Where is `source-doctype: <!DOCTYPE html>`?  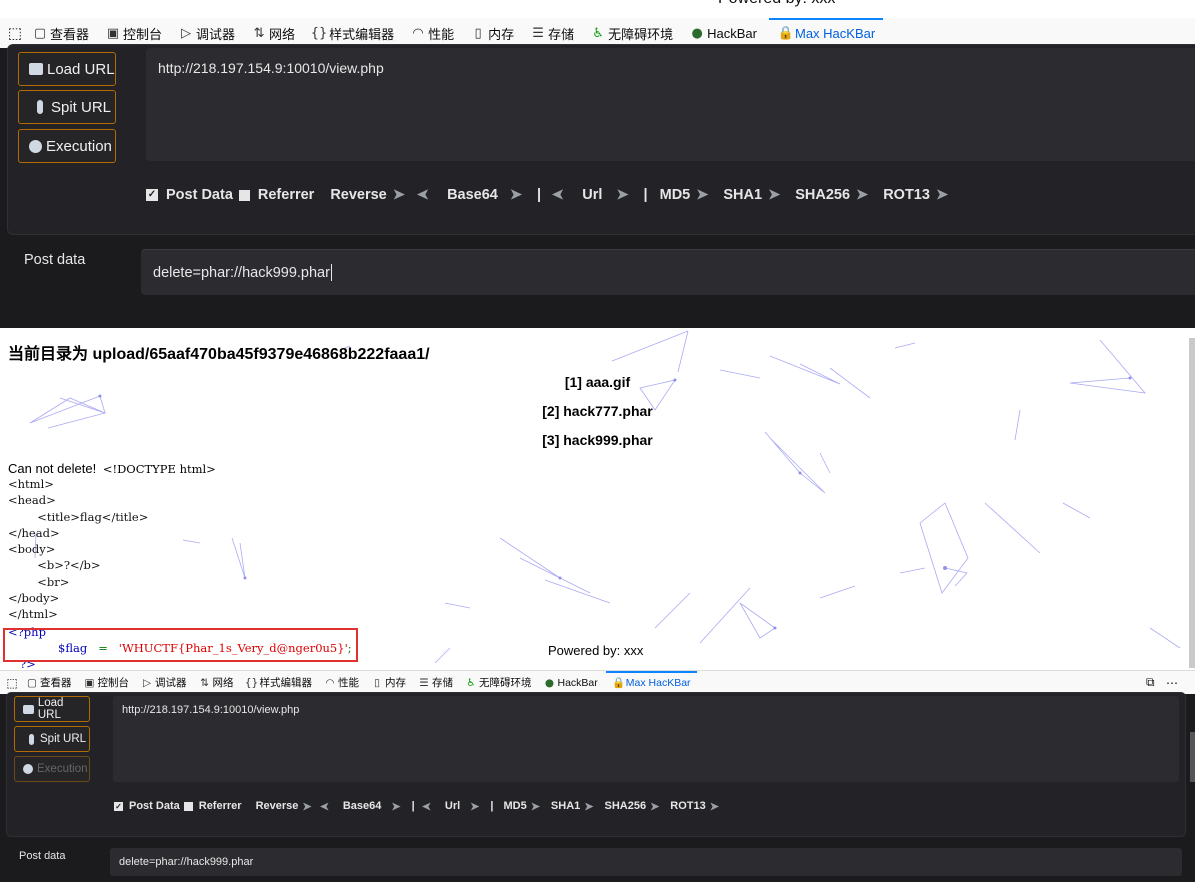
source-doctype: <!DOCTYPE html> is located at coordinates (159, 469).